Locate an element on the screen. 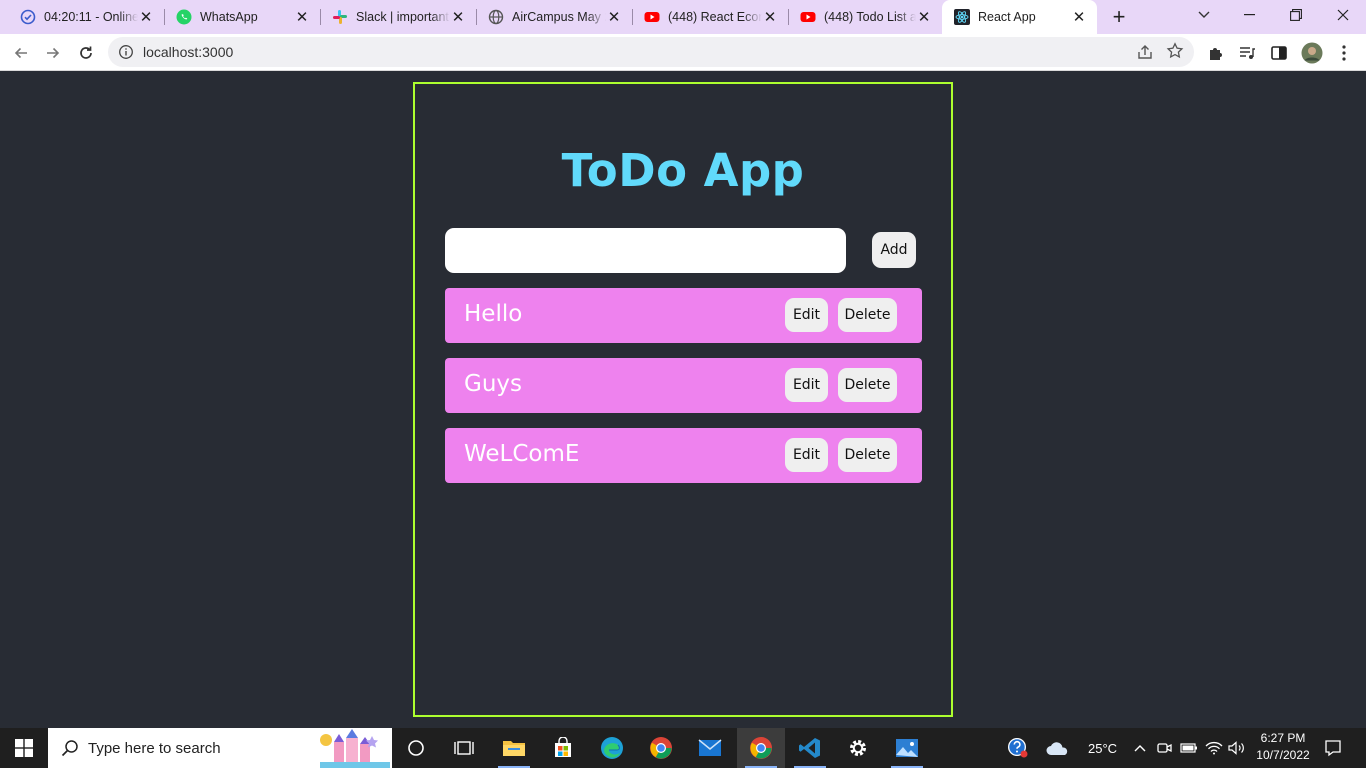  forward-arrow-icon is located at coordinates (53, 53).